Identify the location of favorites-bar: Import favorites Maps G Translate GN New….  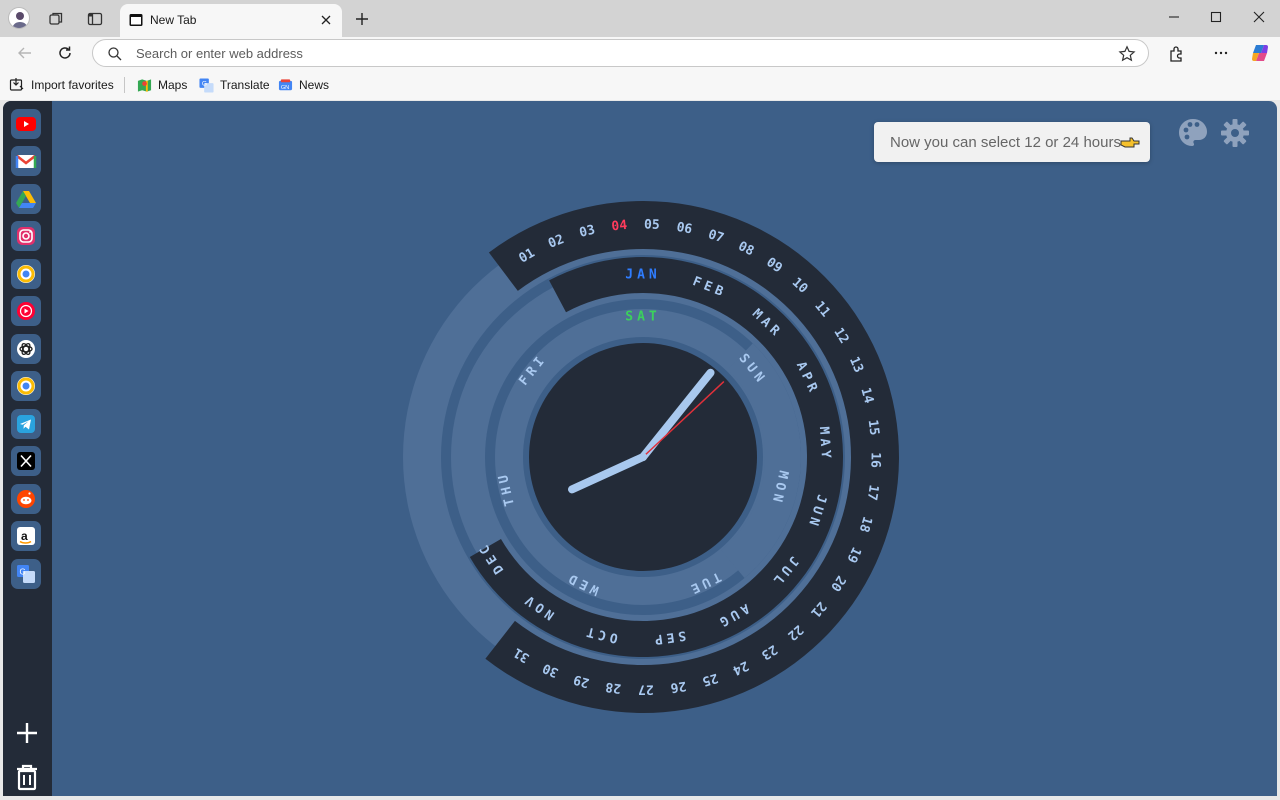
(640, 84).